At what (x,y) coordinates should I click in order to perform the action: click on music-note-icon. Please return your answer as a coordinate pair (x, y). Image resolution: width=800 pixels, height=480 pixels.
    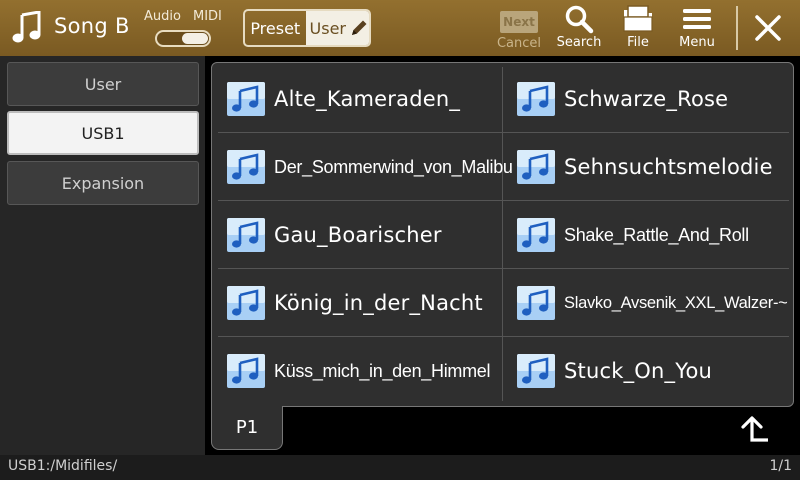
    Looking at the image, I should click on (26, 27).